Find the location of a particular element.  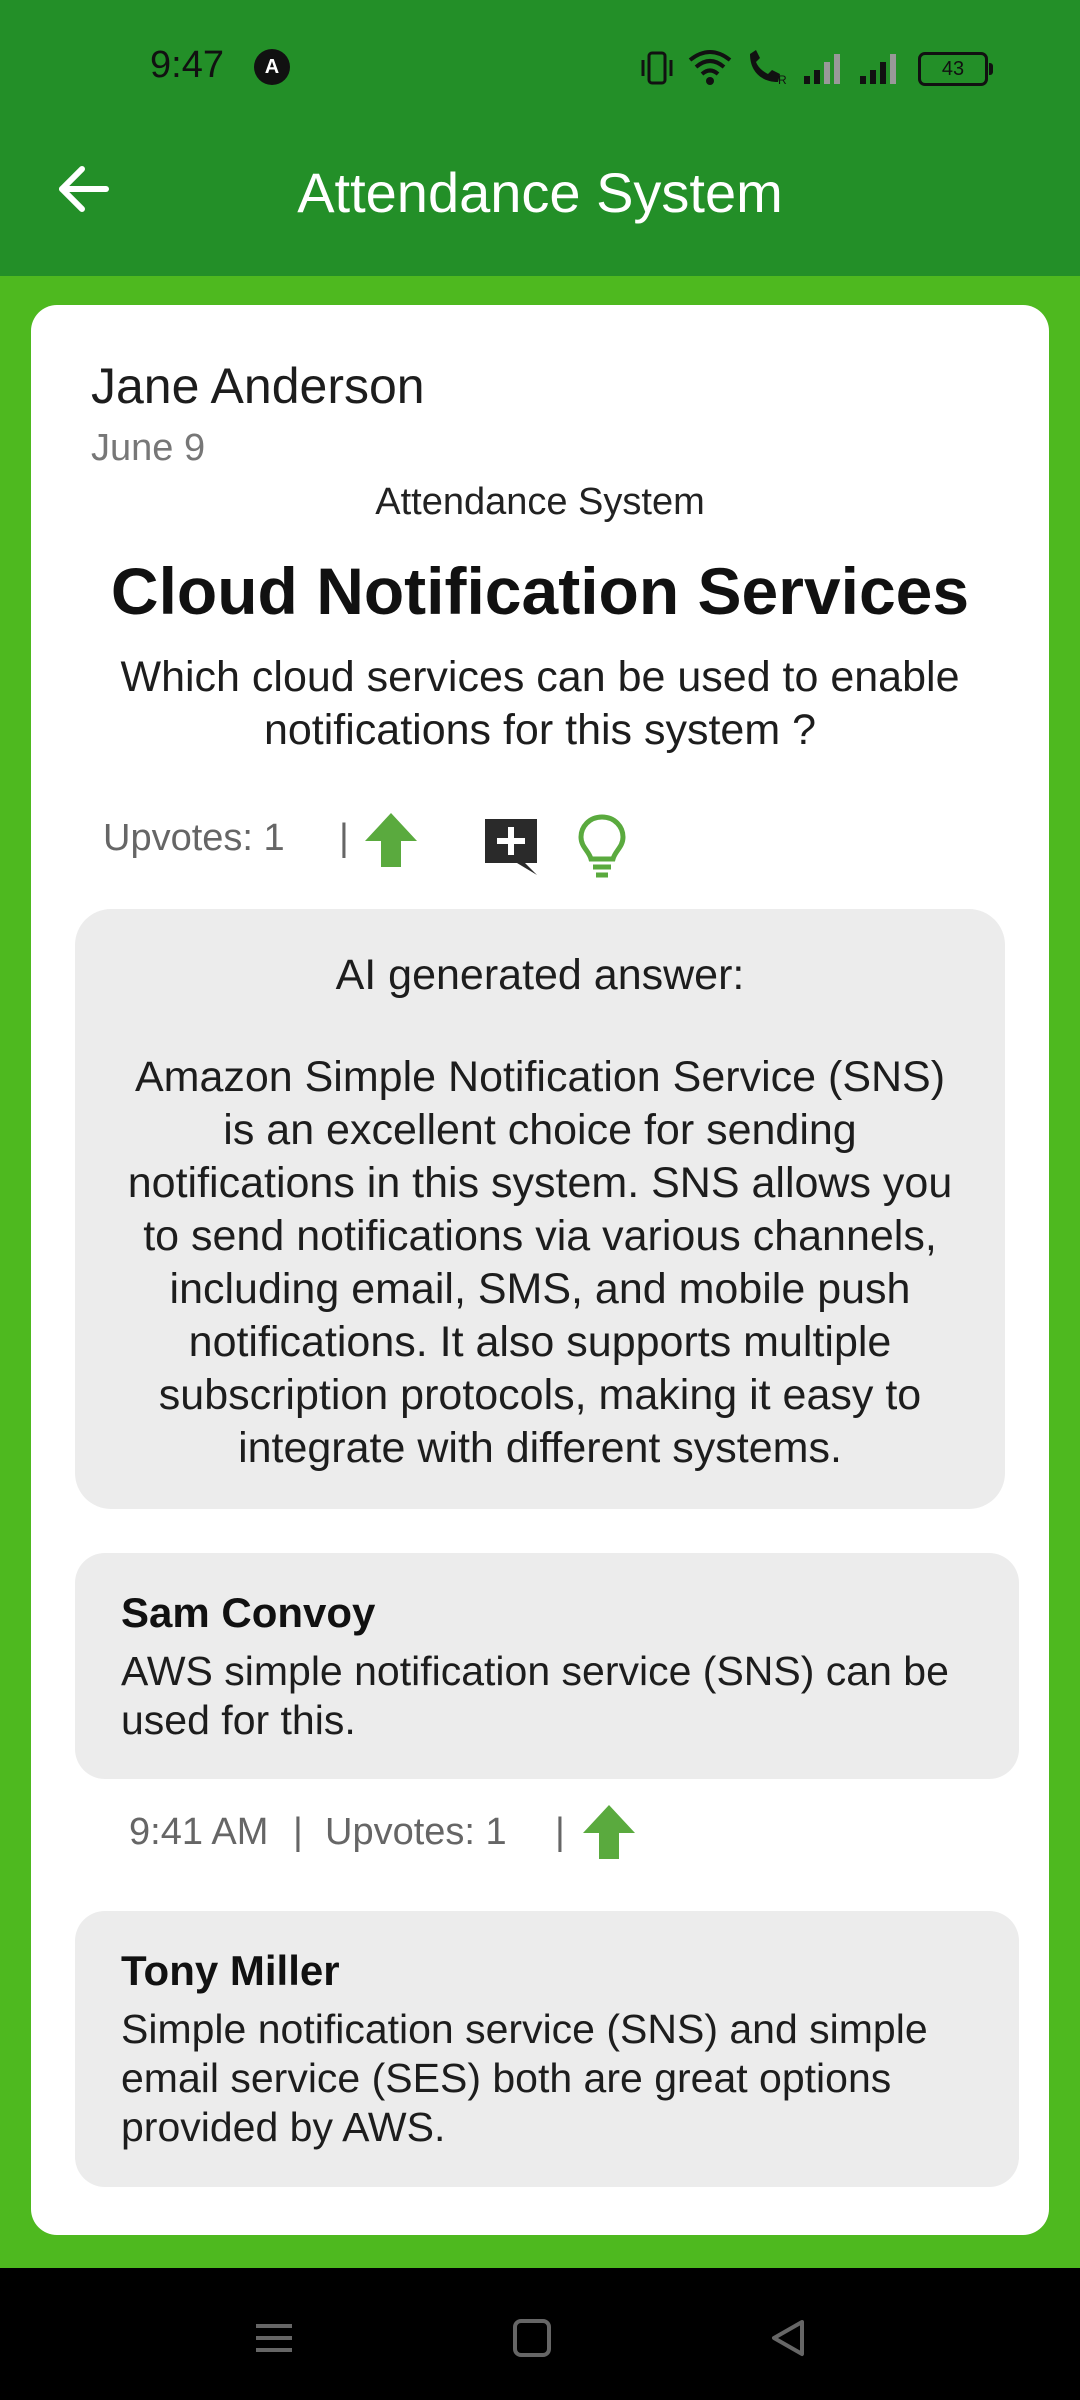

upvote-arrow-icon is located at coordinates (391, 840).